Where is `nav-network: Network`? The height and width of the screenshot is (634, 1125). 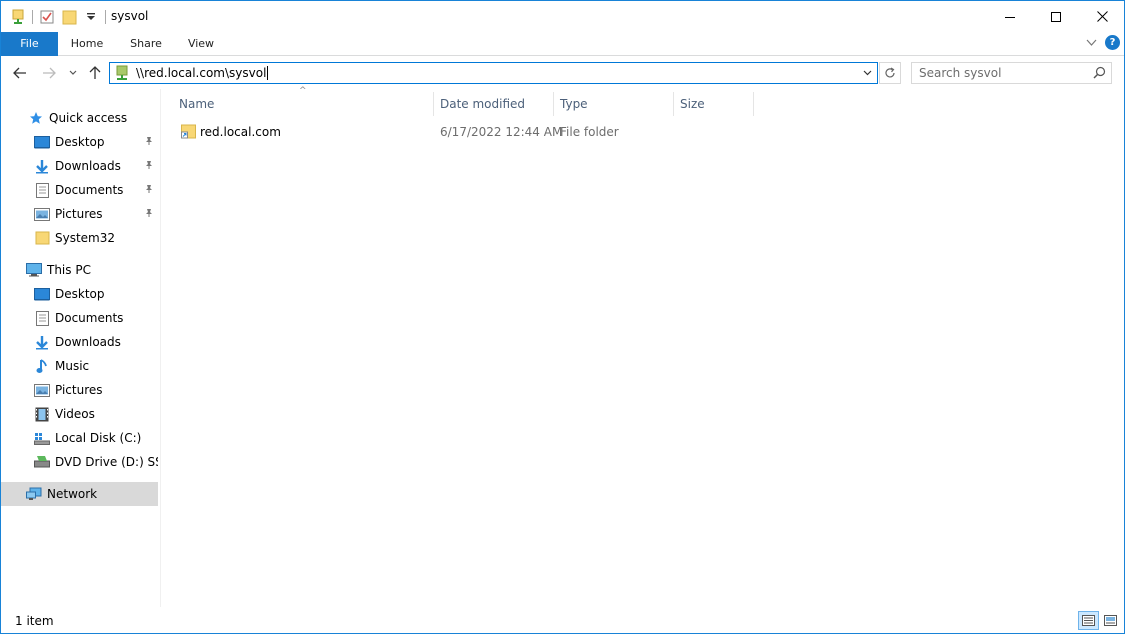
nav-network: Network is located at coordinates (79, 494).